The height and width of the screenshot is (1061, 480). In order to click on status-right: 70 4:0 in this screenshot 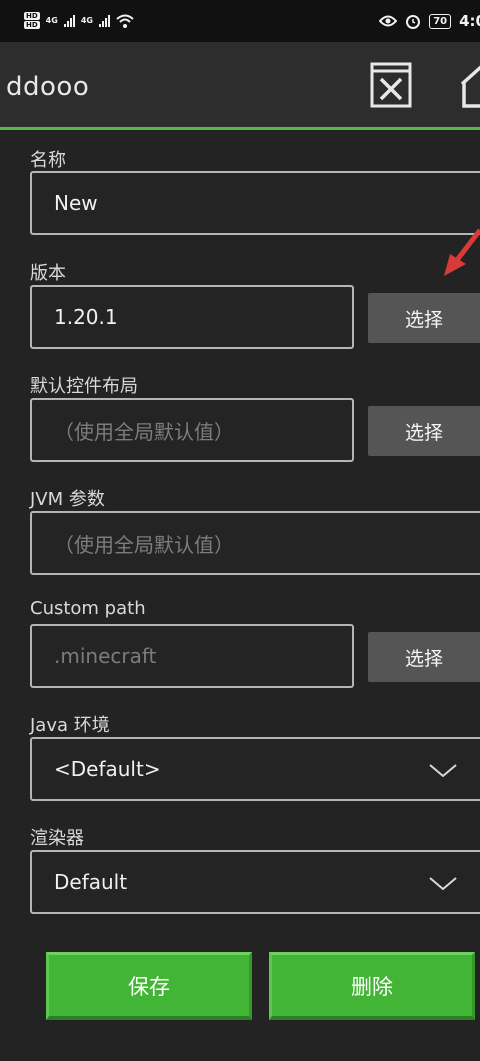, I will do `click(429, 21)`.